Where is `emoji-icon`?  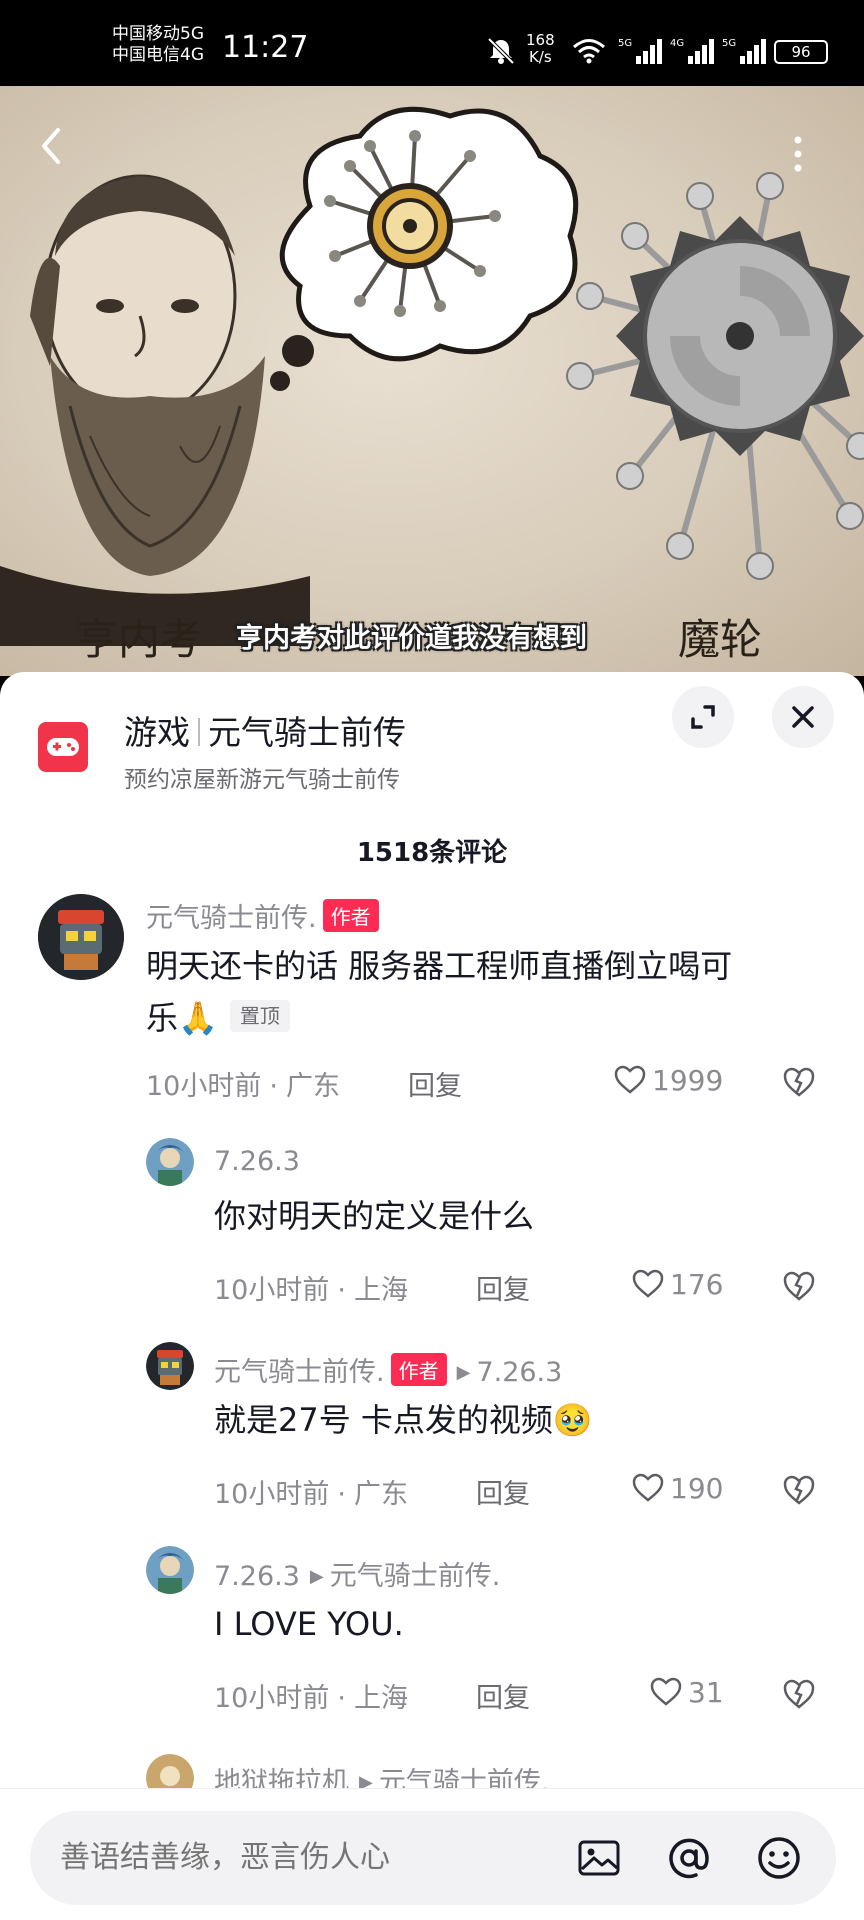
emoji-icon is located at coordinates (779, 1858).